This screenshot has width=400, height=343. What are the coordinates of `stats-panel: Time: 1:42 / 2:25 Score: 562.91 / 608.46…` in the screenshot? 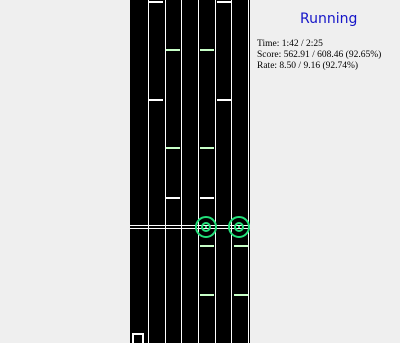 It's located at (319, 55).